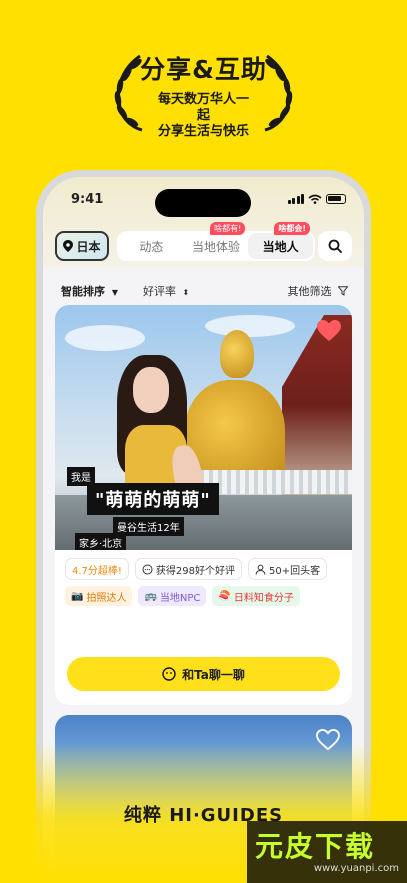 The width and height of the screenshot is (407, 883). I want to click on filter-row: 智能排序 ▼ 好评率 ⬍ 其他筛选, so click(203, 291).